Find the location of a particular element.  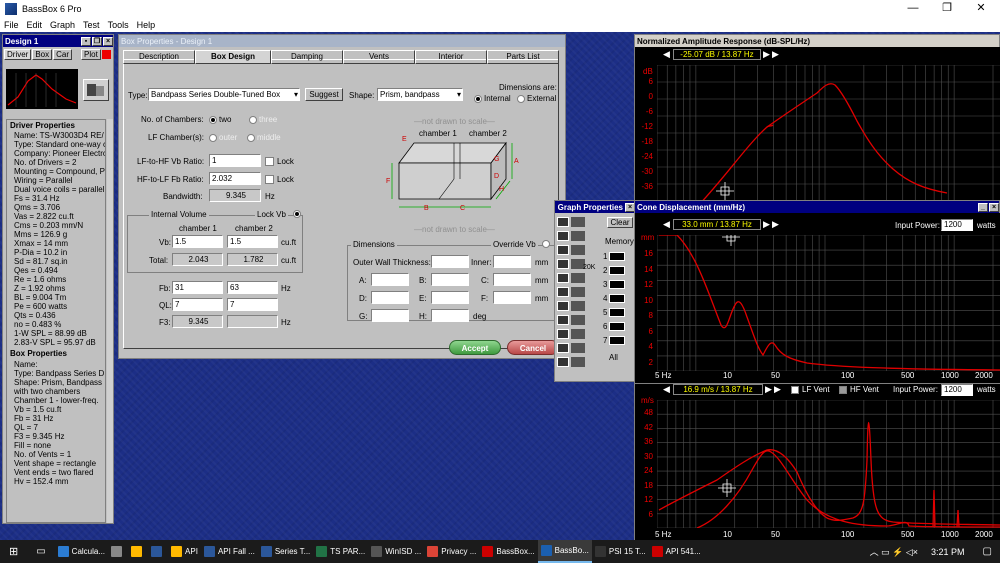

lf-vent-checkbox: LF Vent is located at coordinates (810, 389).